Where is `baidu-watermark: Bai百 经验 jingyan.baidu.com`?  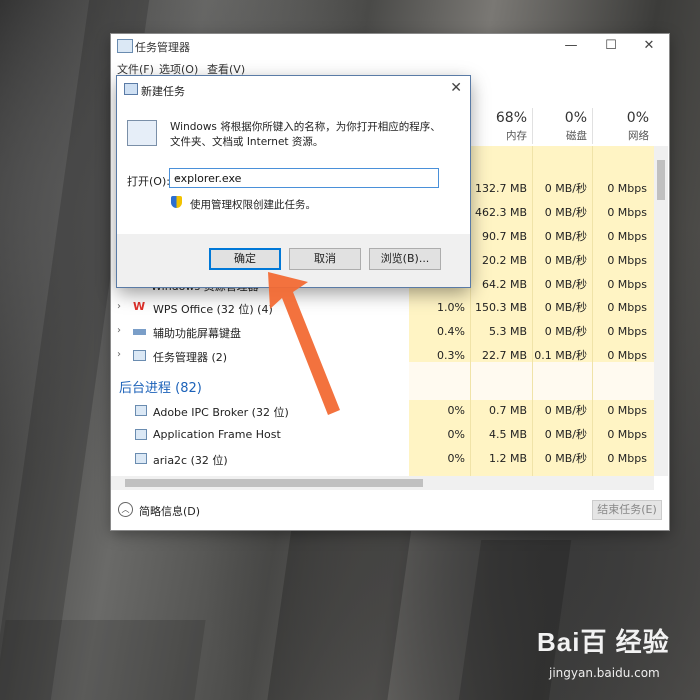
baidu-watermark: Bai百 经验 jingyan.baidu.com is located at coordinates (603, 651).